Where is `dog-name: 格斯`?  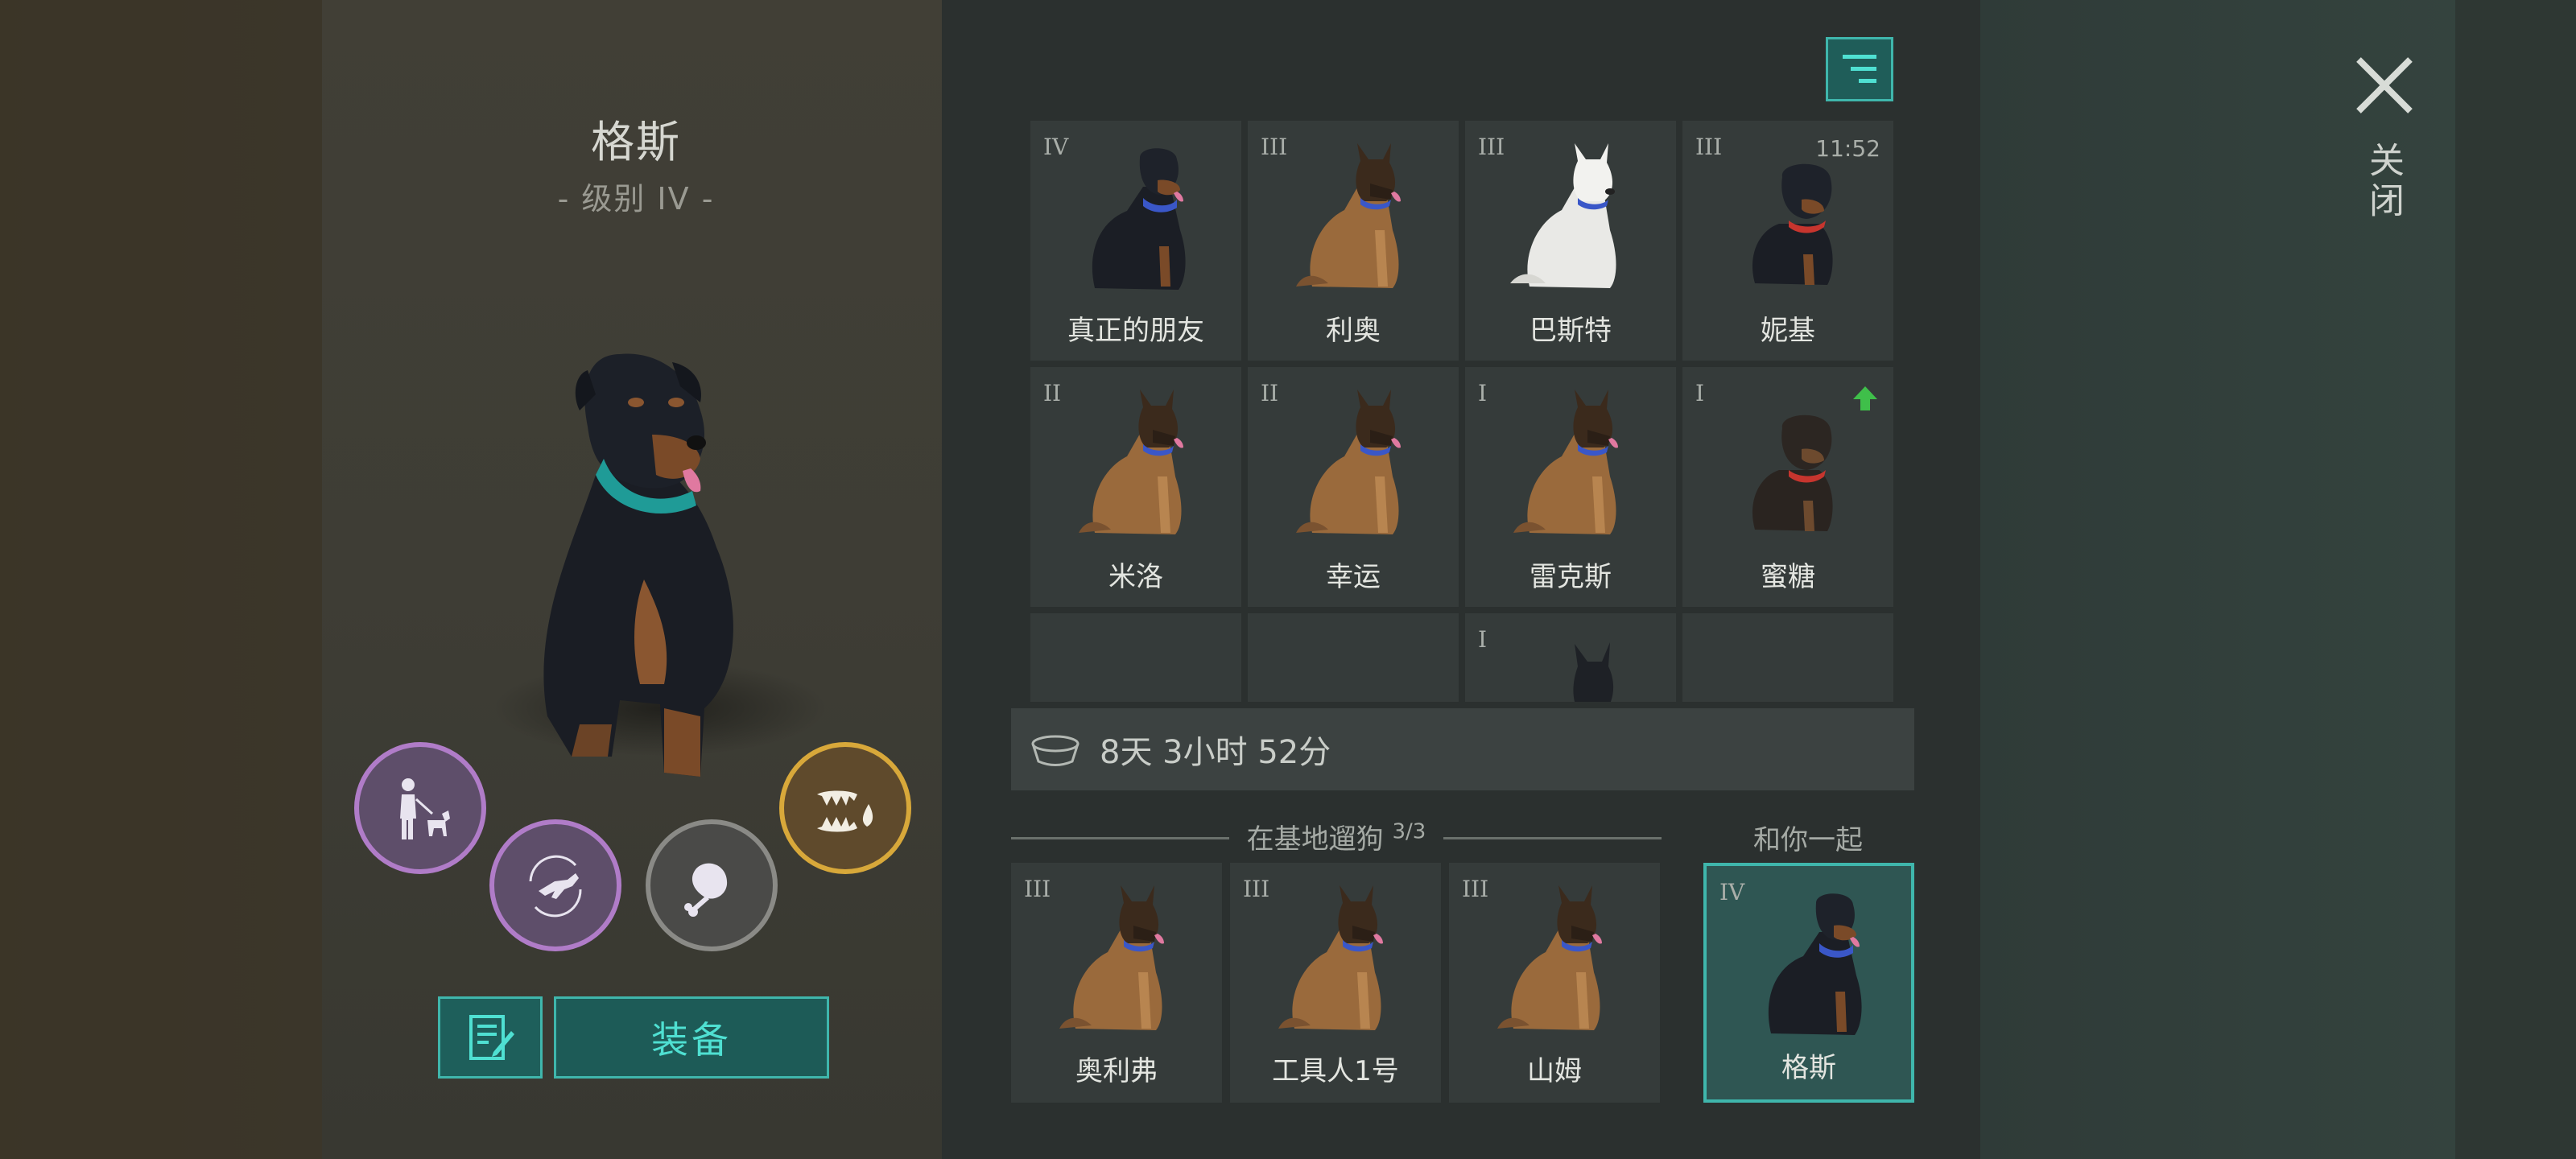
dog-name: 格斯 is located at coordinates (1808, 1068).